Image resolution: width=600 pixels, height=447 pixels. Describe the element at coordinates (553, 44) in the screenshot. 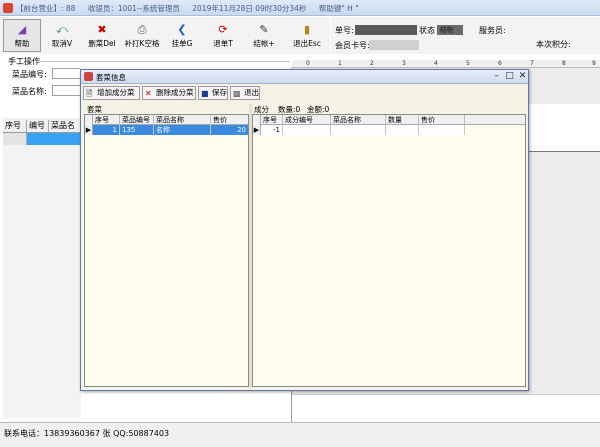

I see `points-label: 本次积分:` at that location.